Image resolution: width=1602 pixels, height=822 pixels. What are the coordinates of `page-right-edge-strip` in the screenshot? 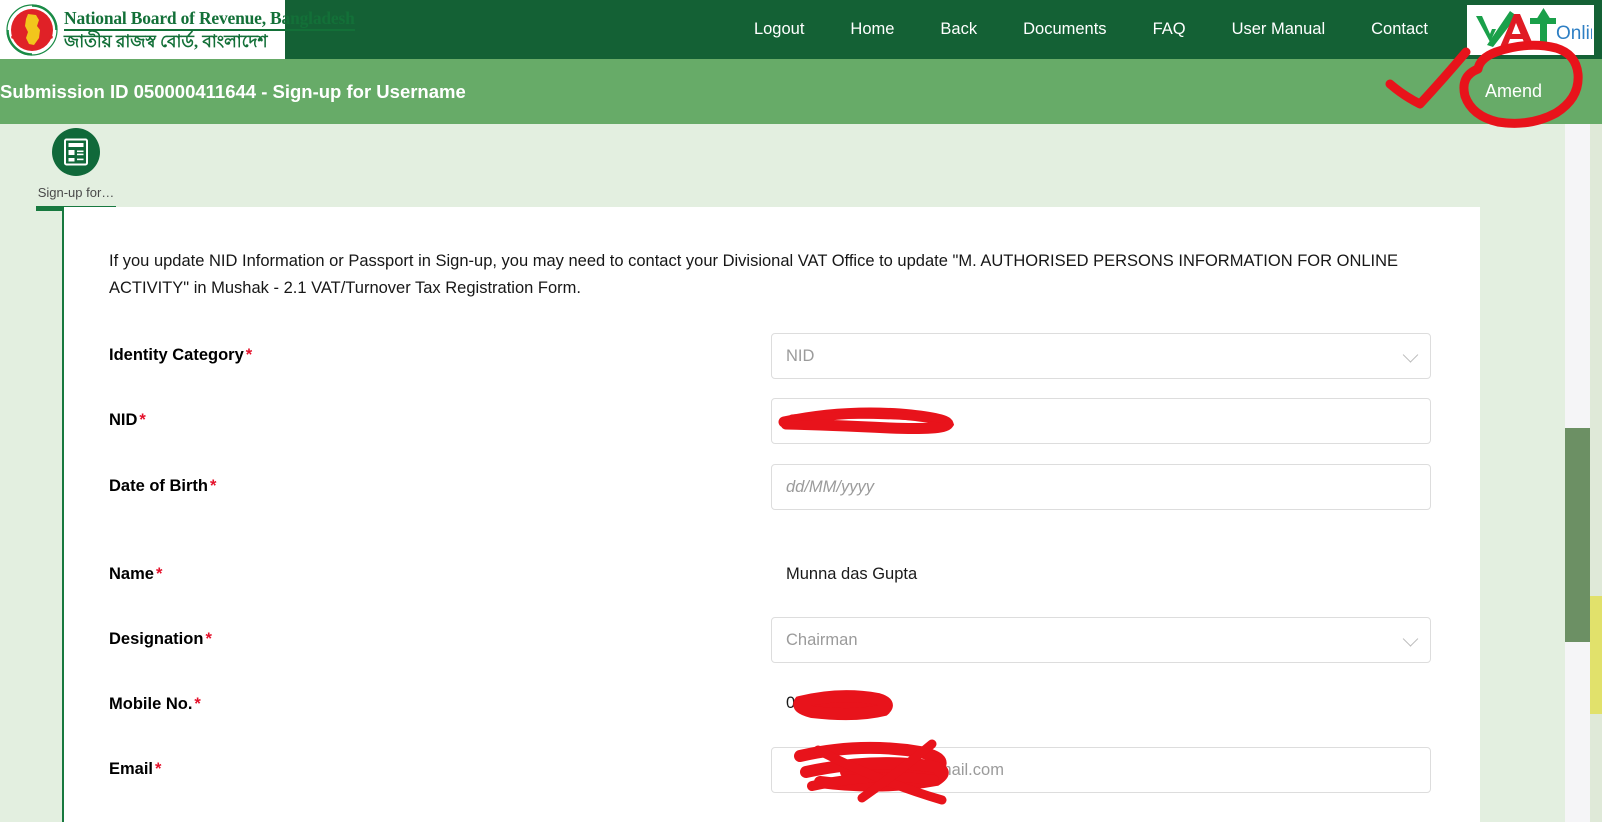 It's located at (1596, 473).